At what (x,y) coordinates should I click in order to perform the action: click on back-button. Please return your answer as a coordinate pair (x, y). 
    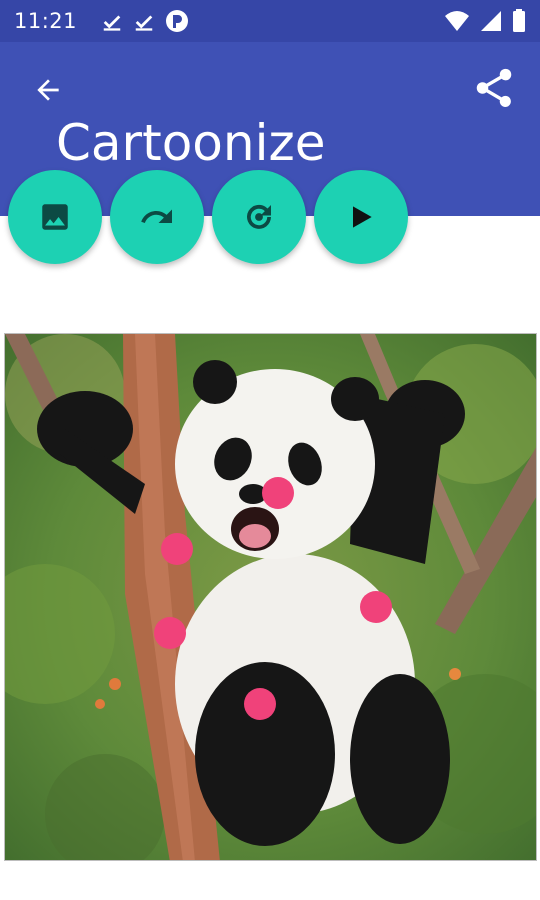
    Looking at the image, I should click on (48, 90).